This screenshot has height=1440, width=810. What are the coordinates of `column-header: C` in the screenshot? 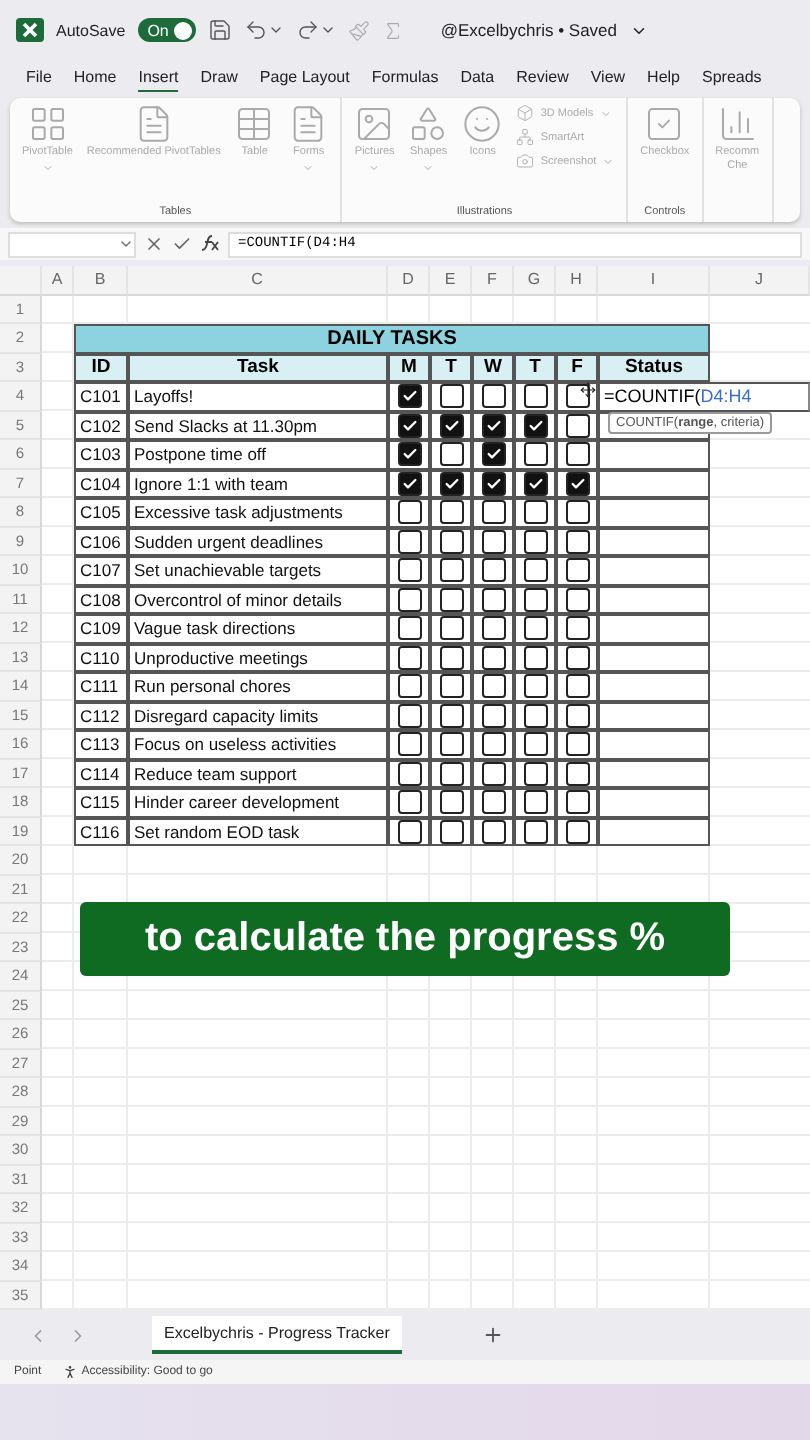 It's located at (258, 280).